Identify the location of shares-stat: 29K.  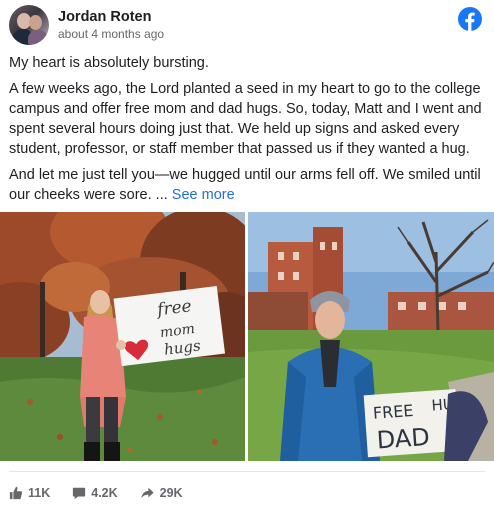
(161, 493).